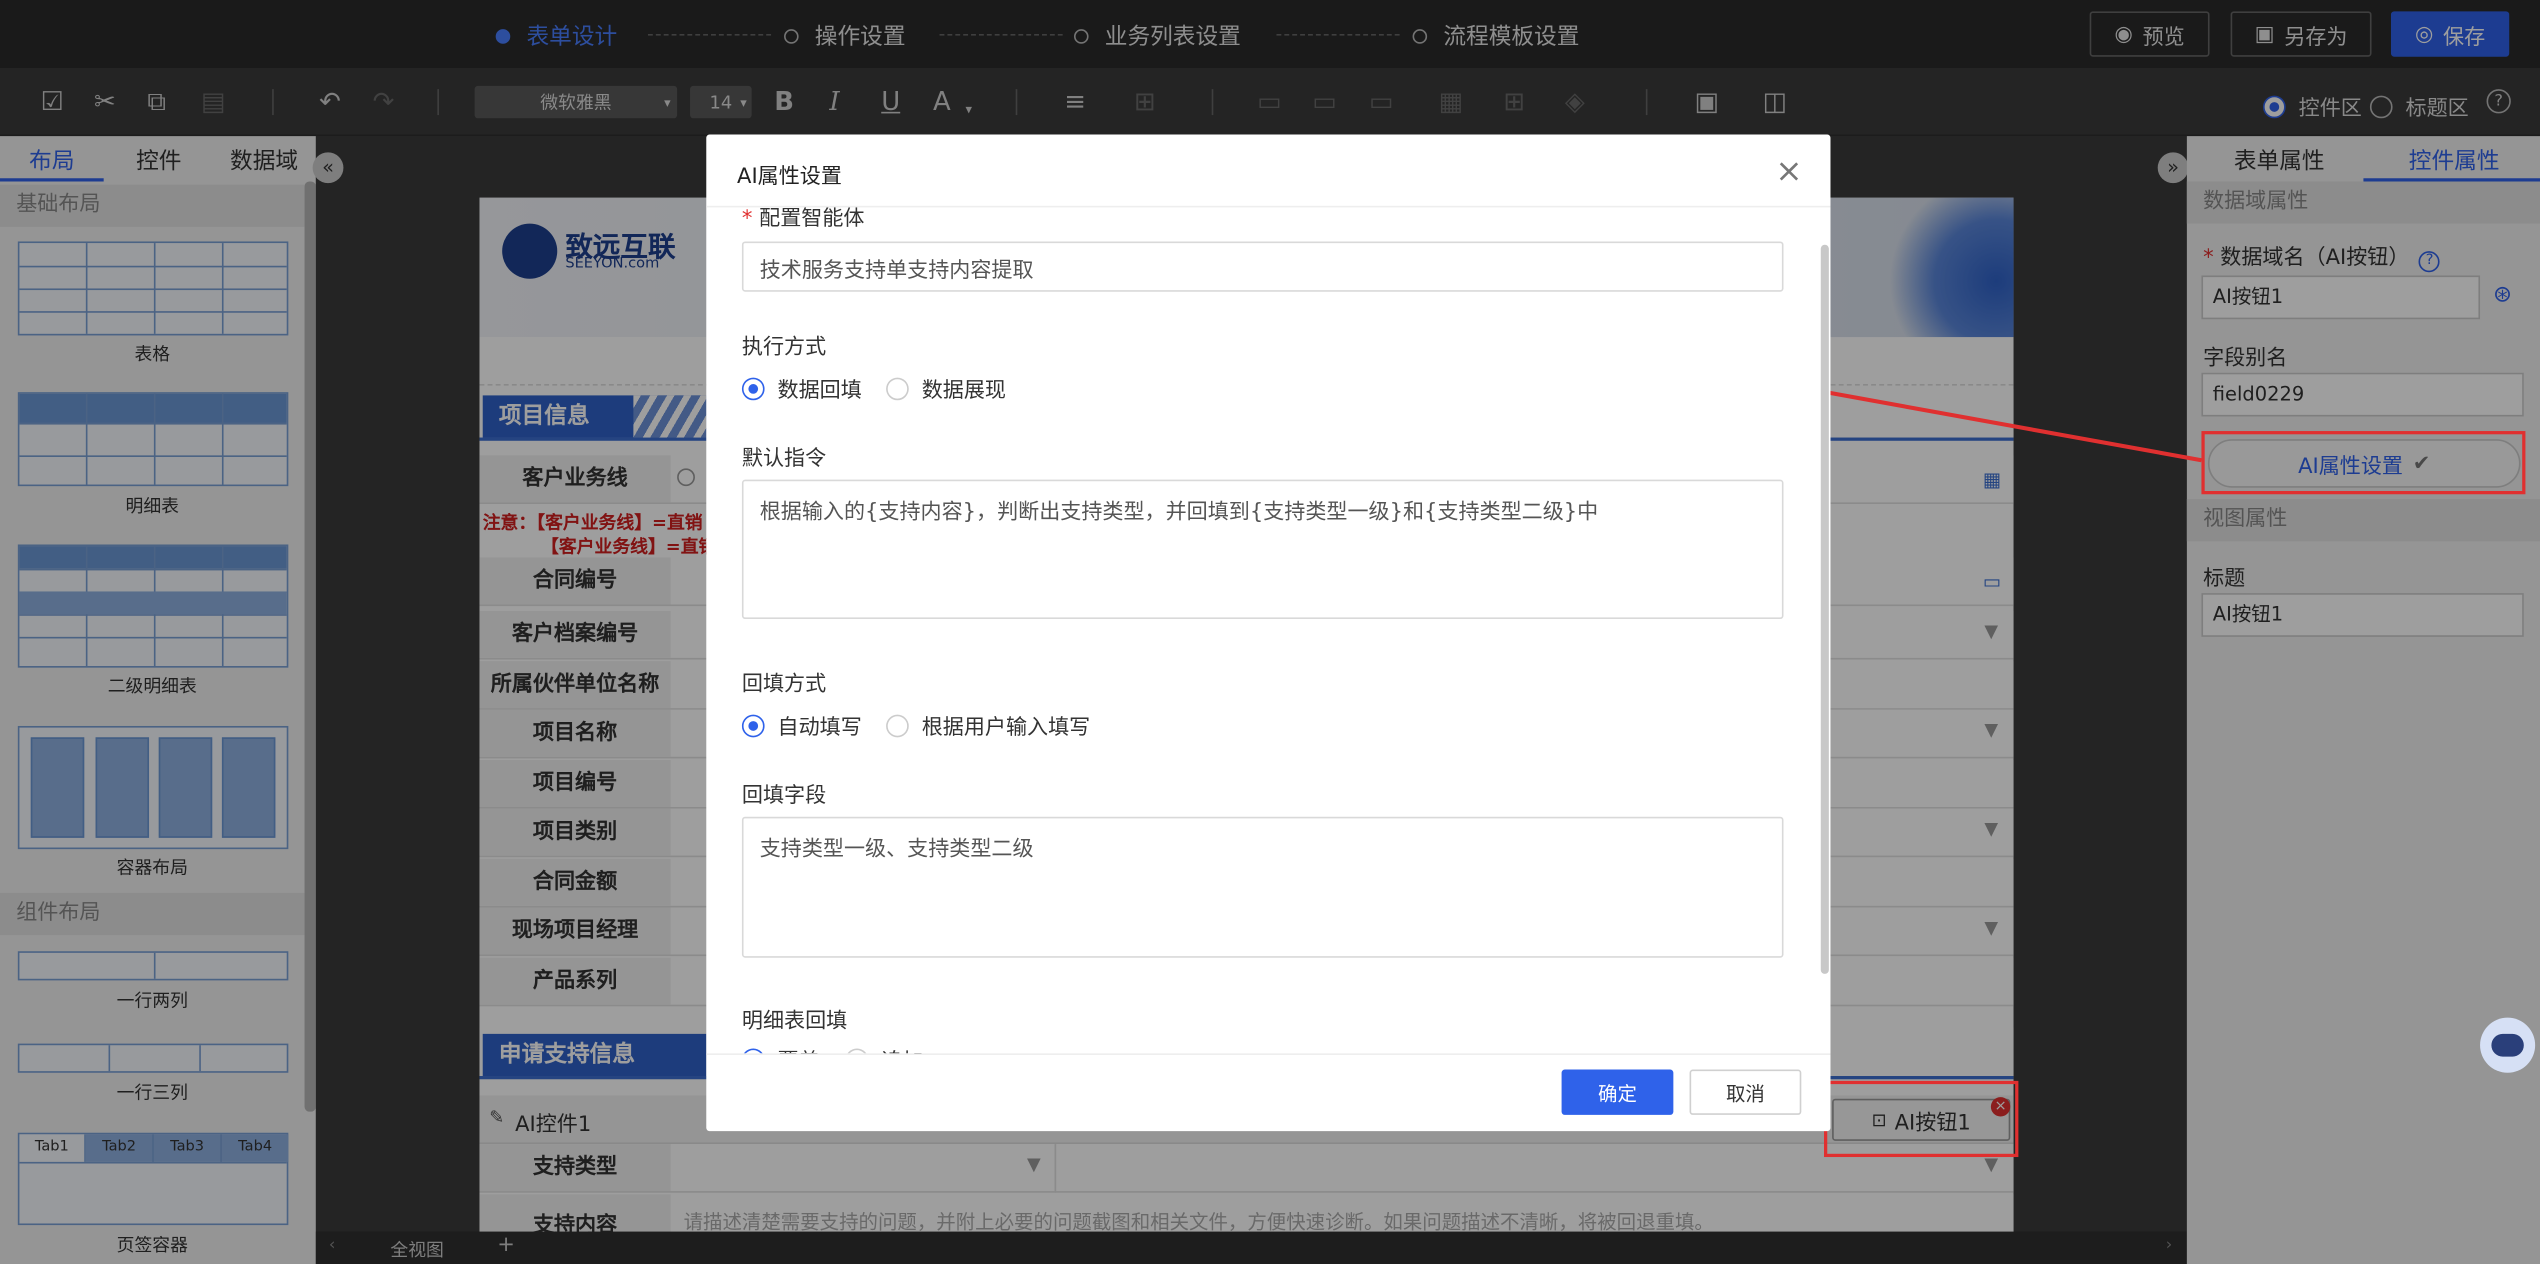  I want to click on fill-option-auto: 自动填写, so click(801, 725).